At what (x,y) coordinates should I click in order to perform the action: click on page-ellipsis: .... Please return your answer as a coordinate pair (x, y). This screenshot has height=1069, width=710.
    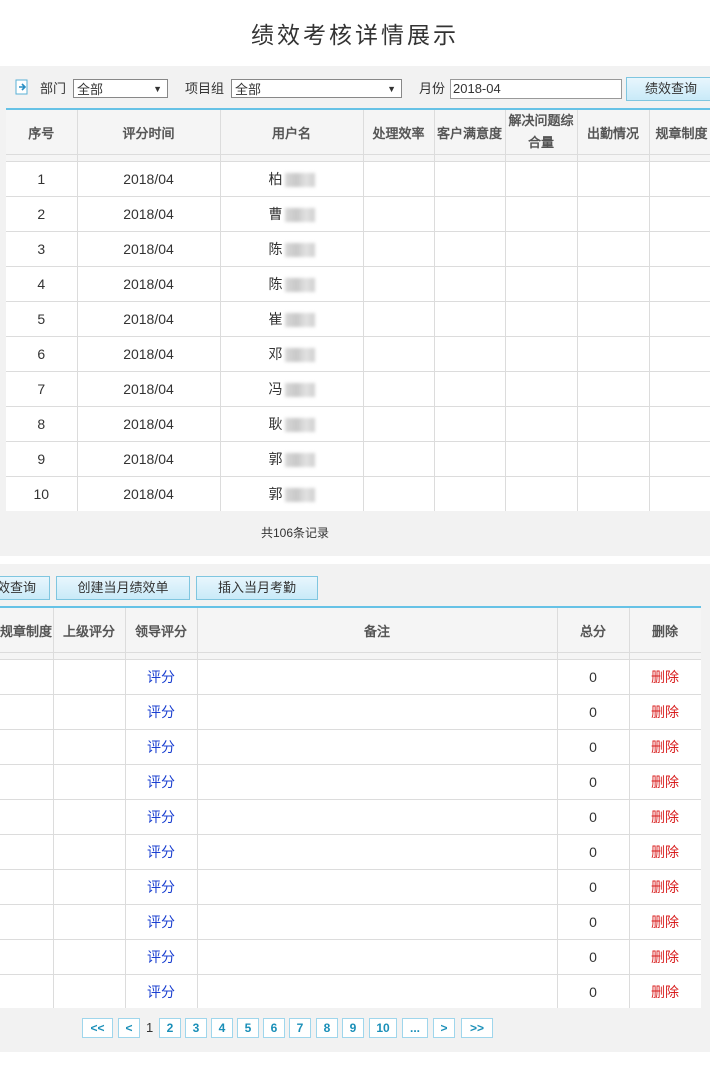
    Looking at the image, I should click on (415, 1028).